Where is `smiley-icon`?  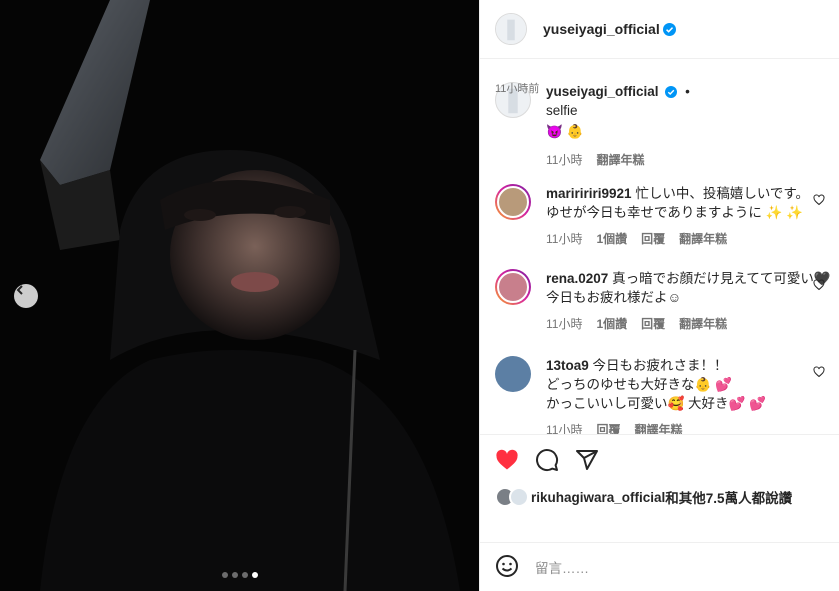
smiley-icon is located at coordinates (507, 565).